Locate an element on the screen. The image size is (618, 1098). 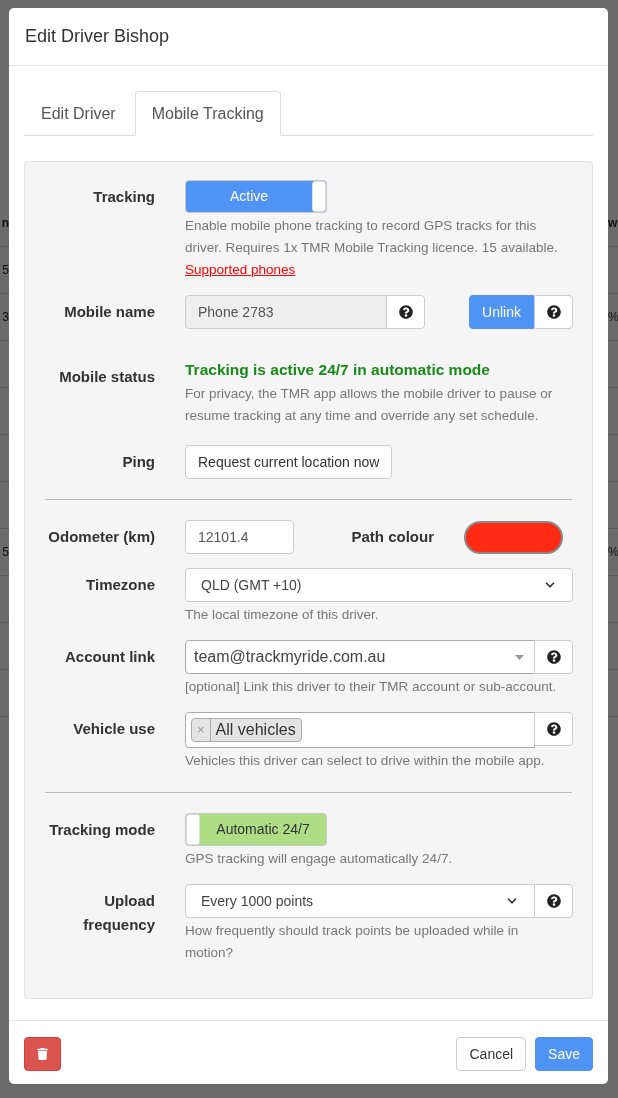
dialog-title: Edit Driver Bishop is located at coordinates (97, 36).